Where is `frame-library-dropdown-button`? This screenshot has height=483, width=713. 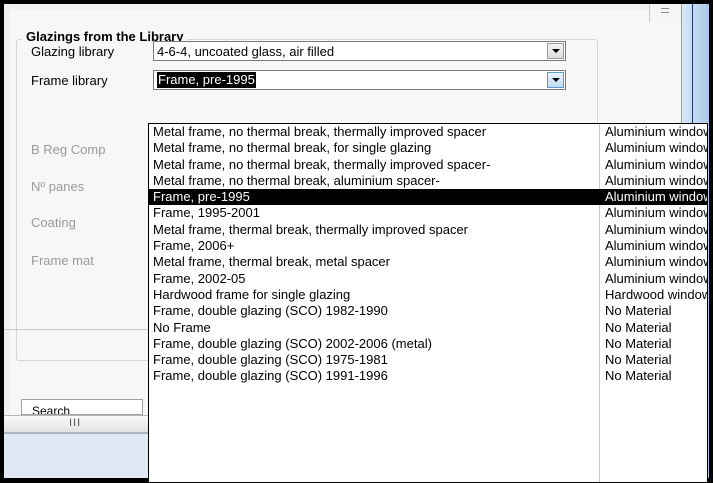 frame-library-dropdown-button is located at coordinates (555, 80).